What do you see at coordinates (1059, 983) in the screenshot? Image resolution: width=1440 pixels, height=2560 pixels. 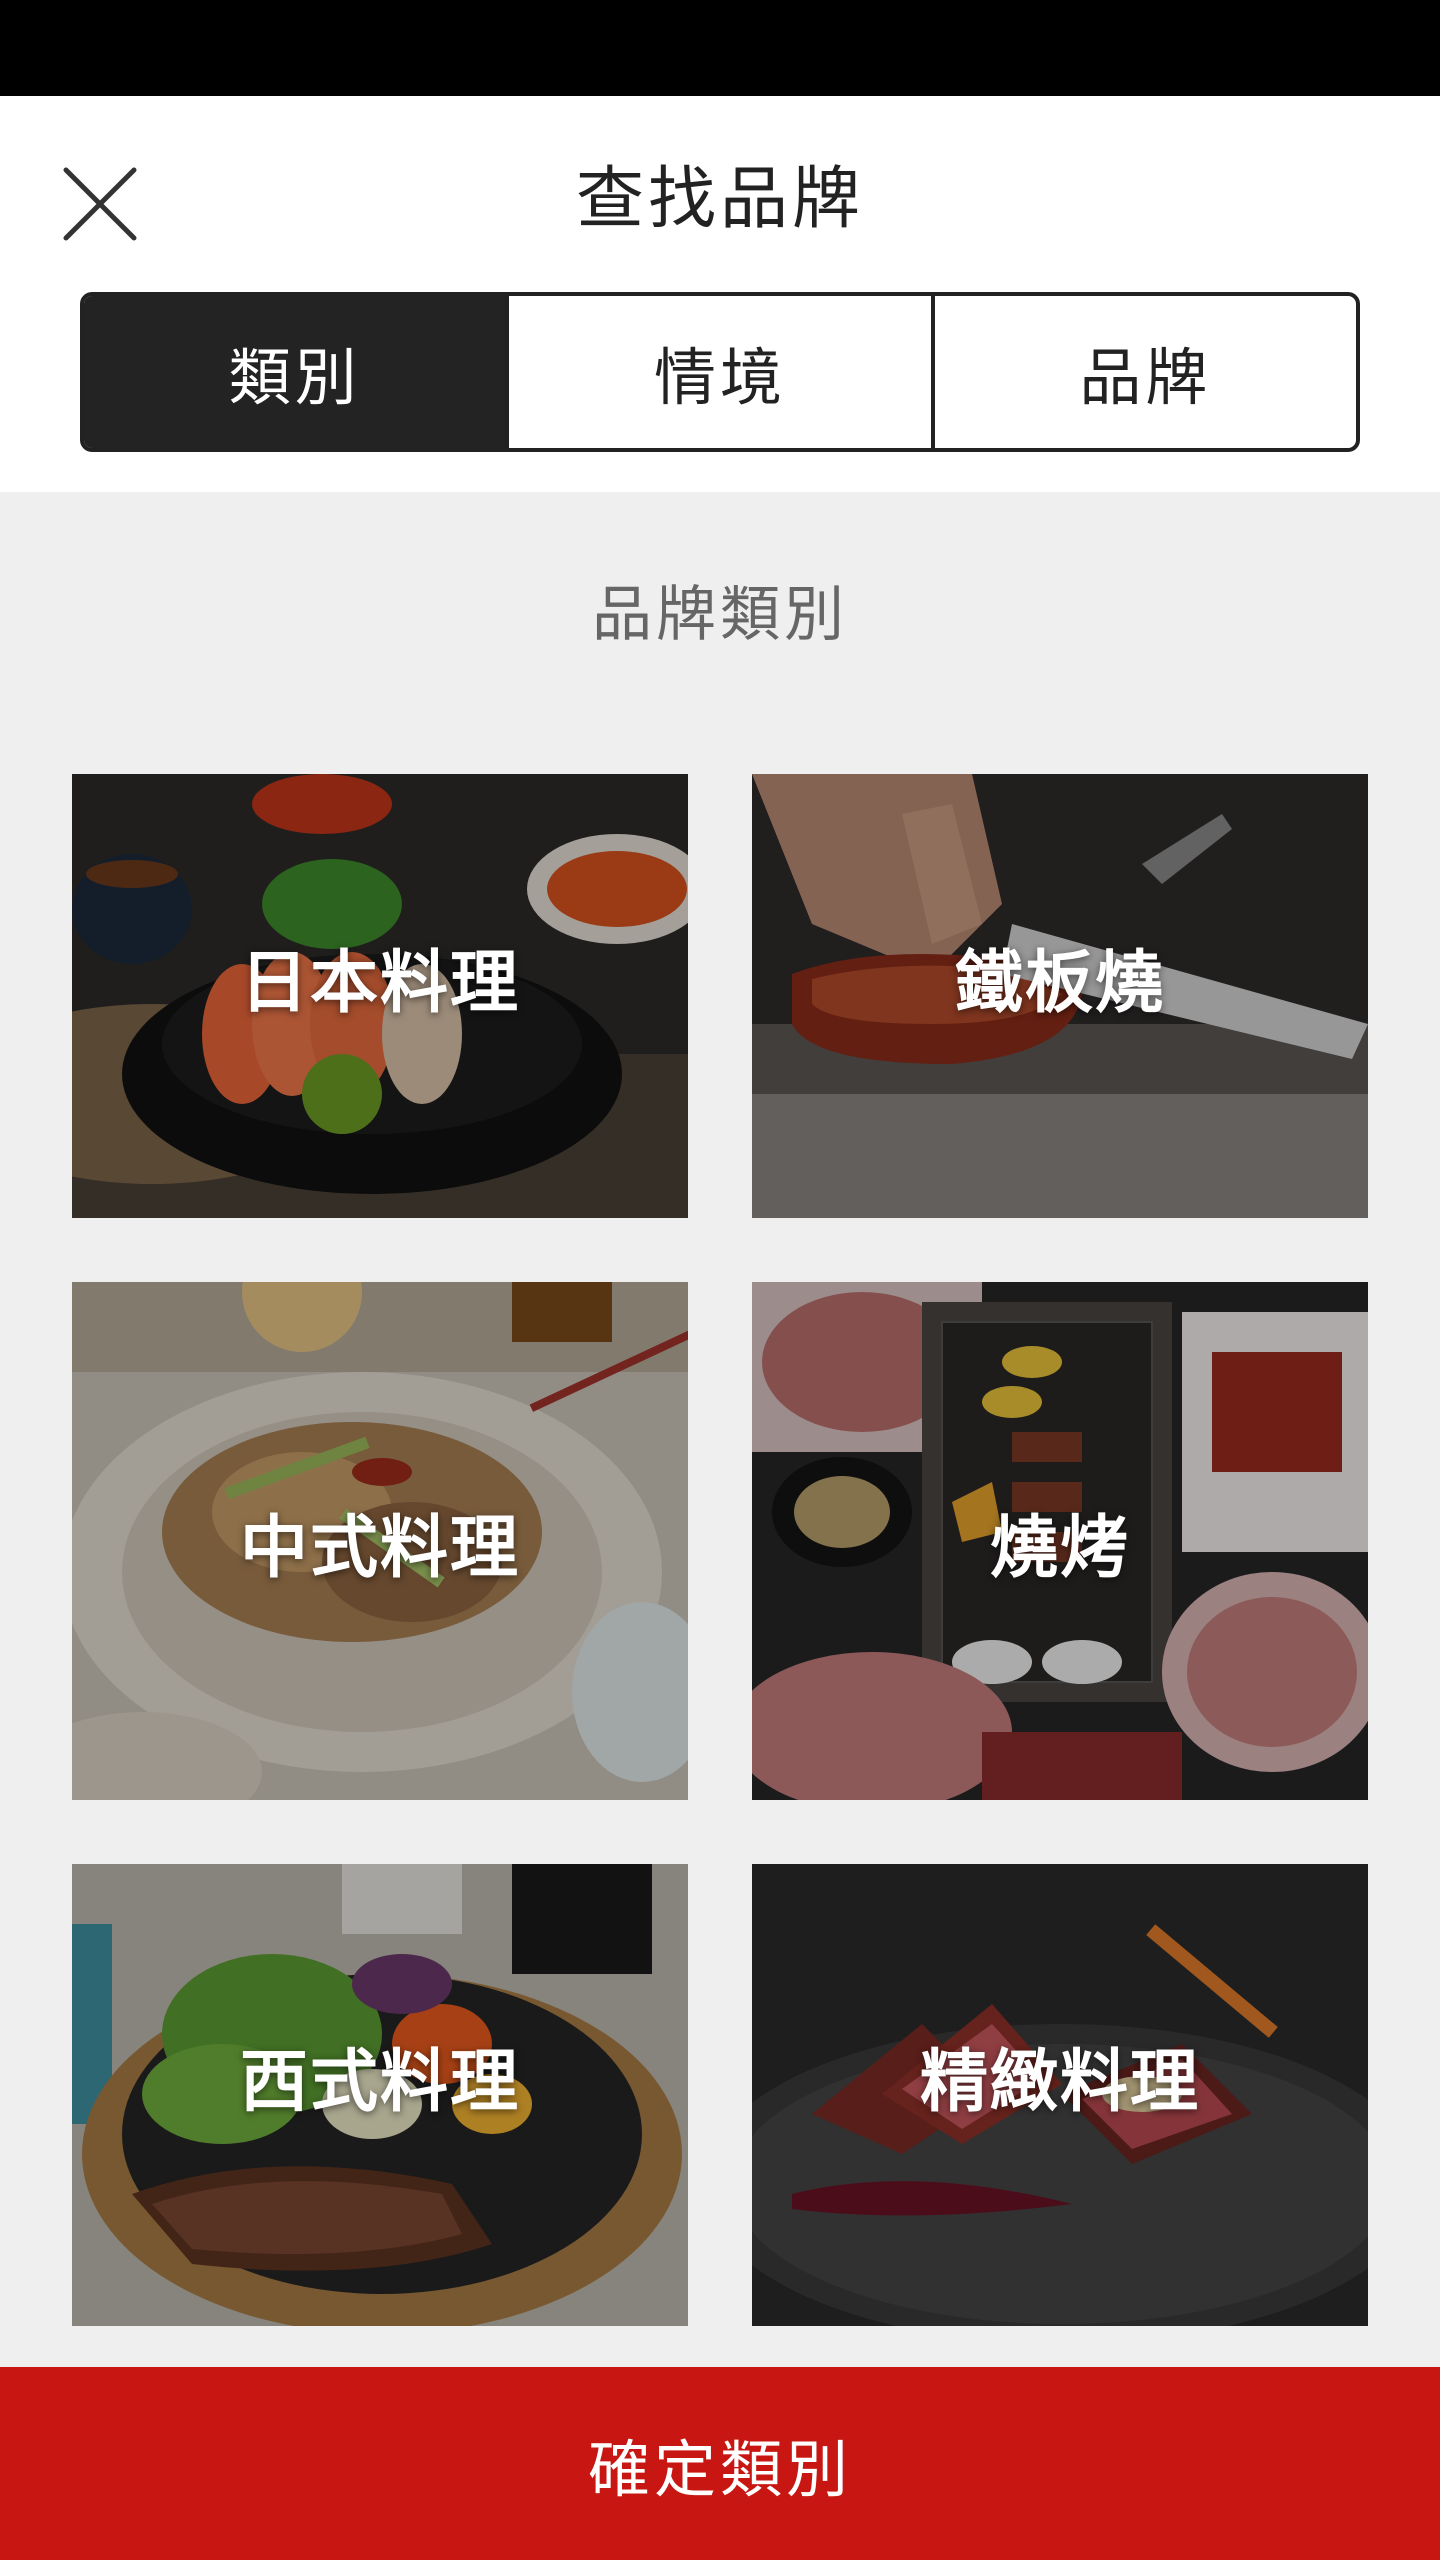 I see `category-label: 鐵板燒` at bounding box center [1059, 983].